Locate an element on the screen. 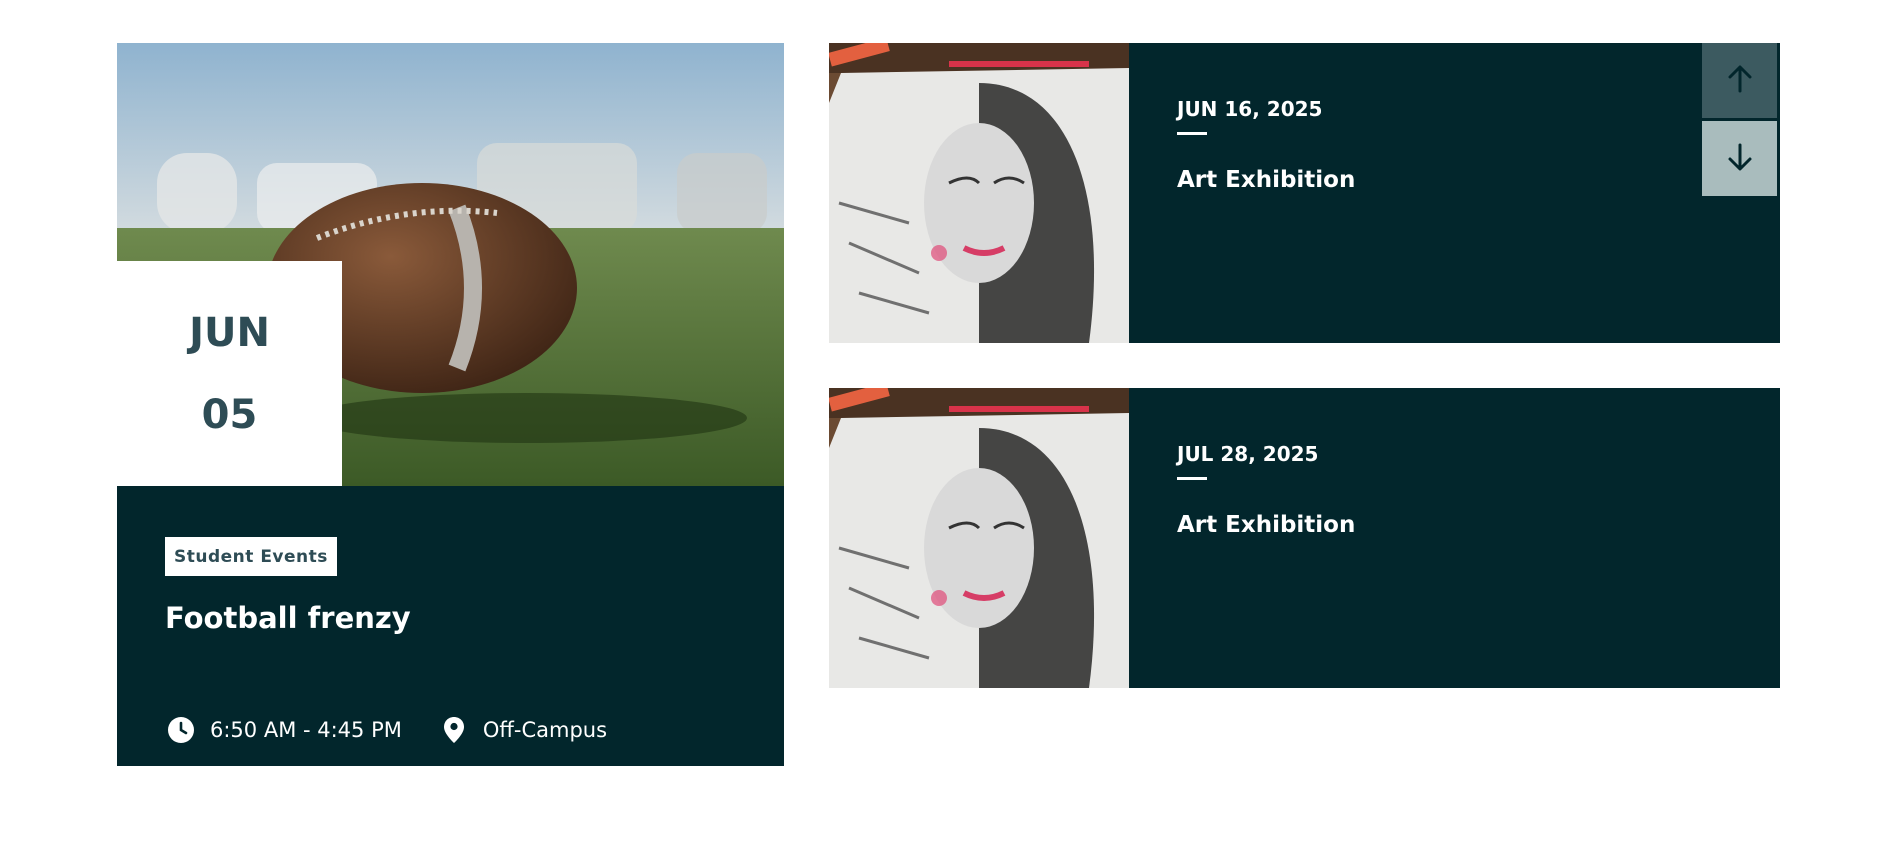 The width and height of the screenshot is (1890, 858). featured-date-day: 05 is located at coordinates (229, 414).